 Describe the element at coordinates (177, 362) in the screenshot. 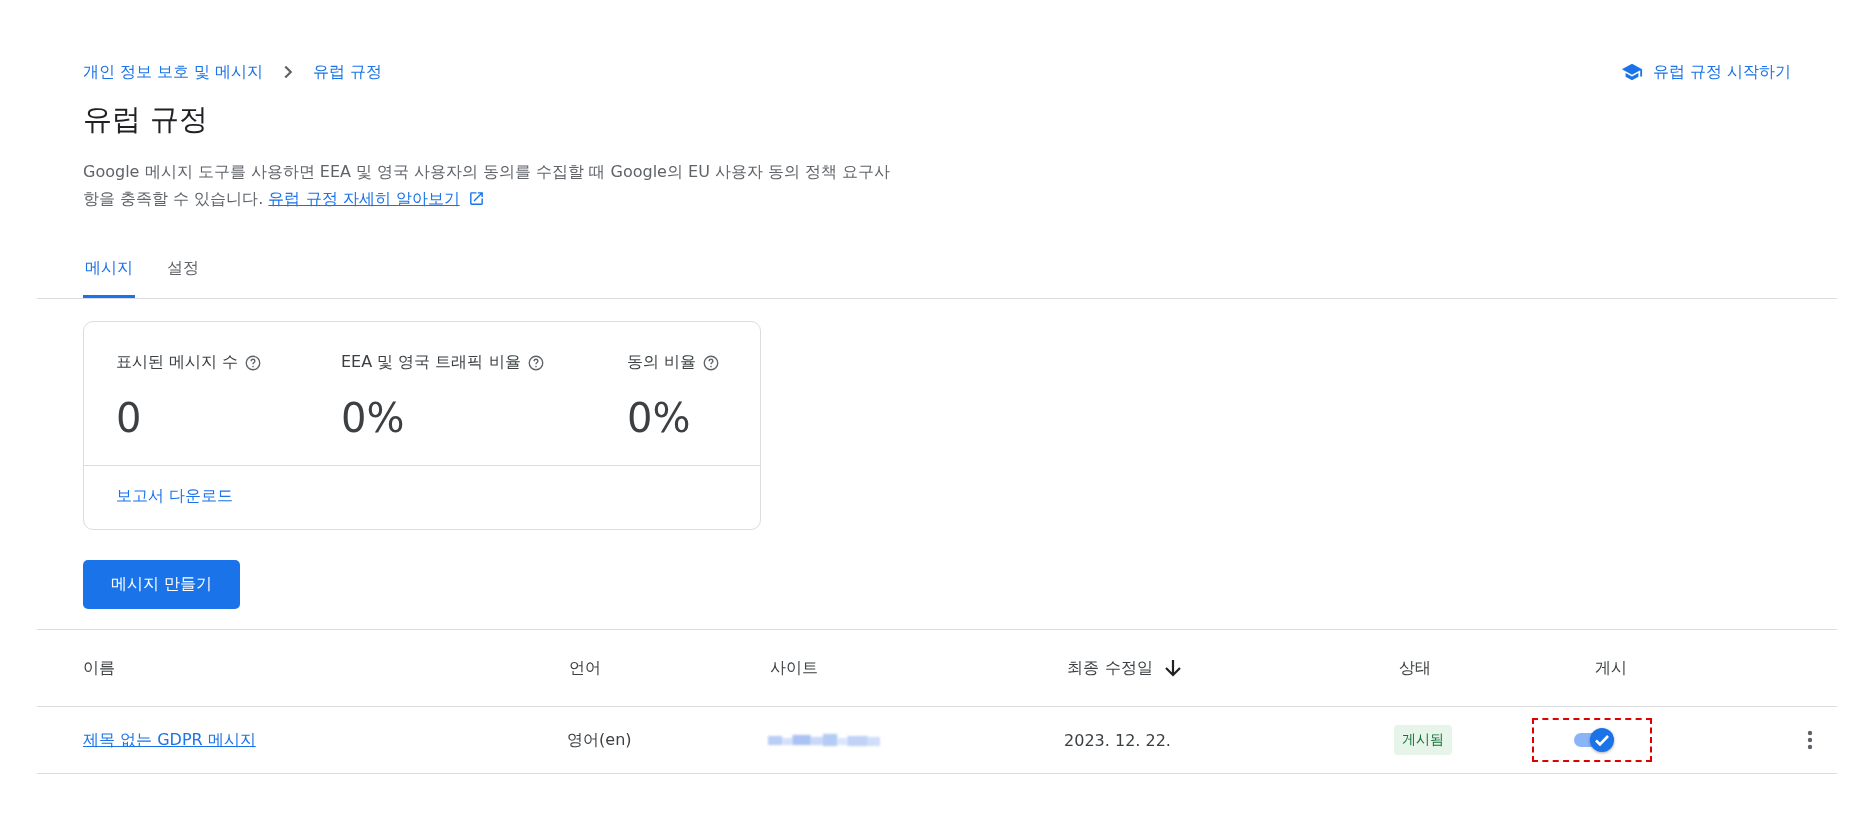

I see `stat-label: 표시된 메시지 수` at that location.